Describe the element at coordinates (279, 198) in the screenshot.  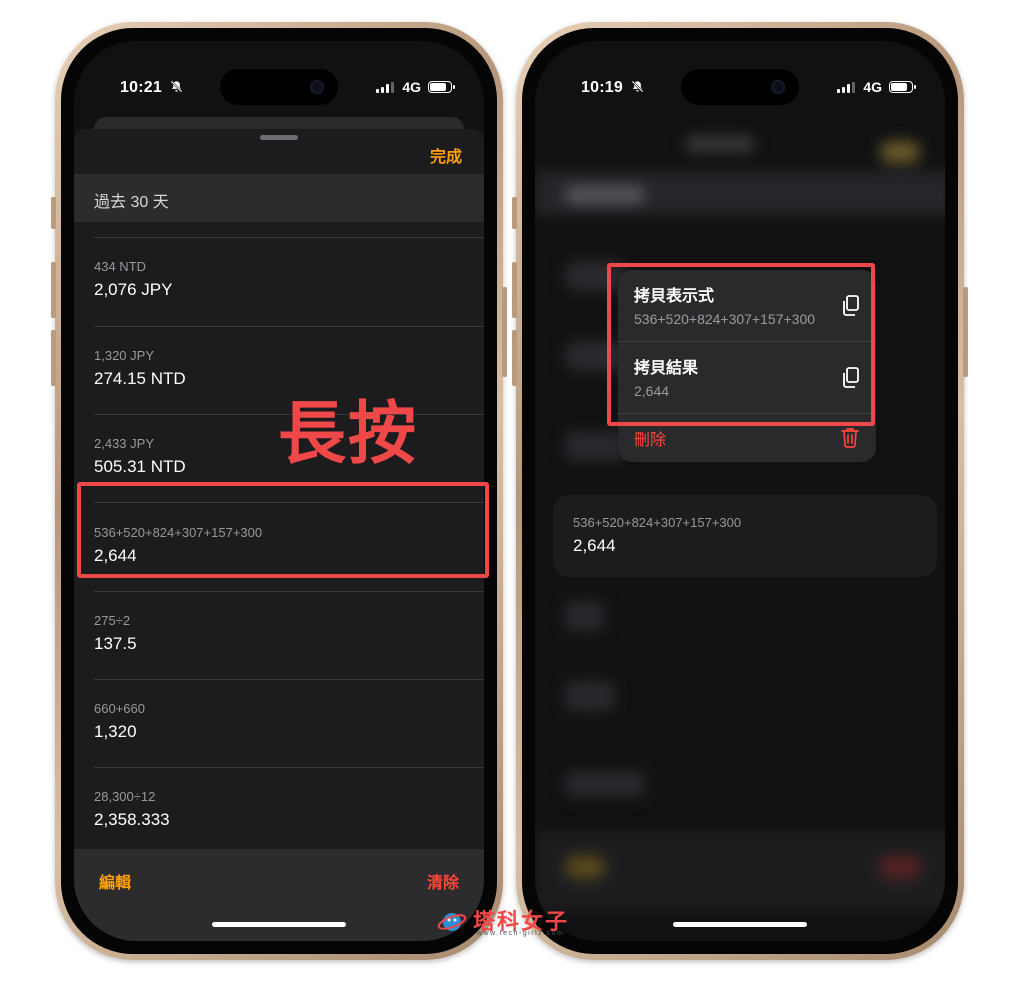
I see `section-header: 過去 30 天` at that location.